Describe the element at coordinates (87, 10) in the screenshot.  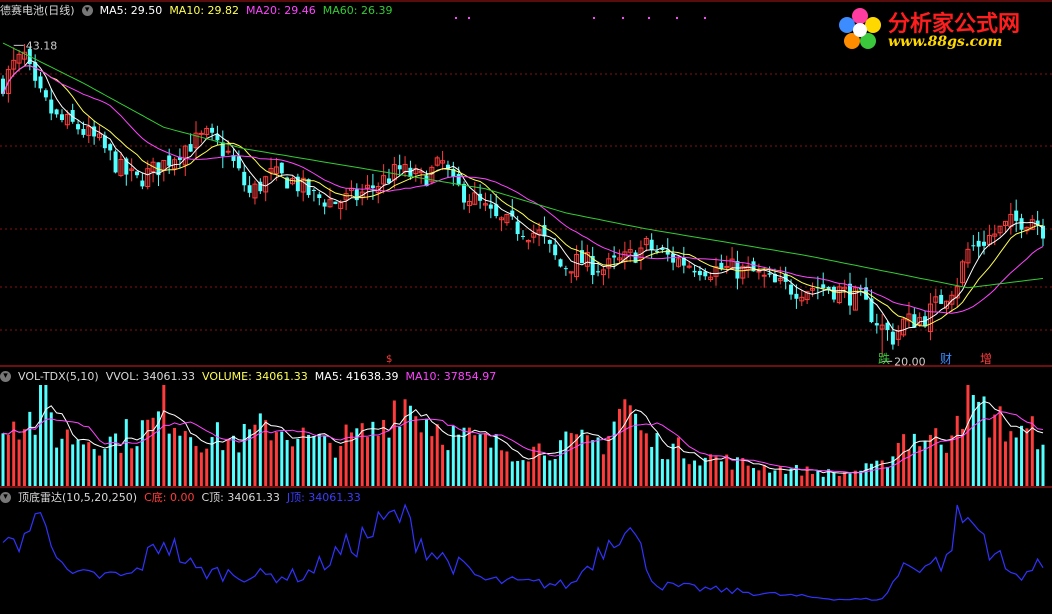
I see `settings-gear-icon: ▾` at that location.